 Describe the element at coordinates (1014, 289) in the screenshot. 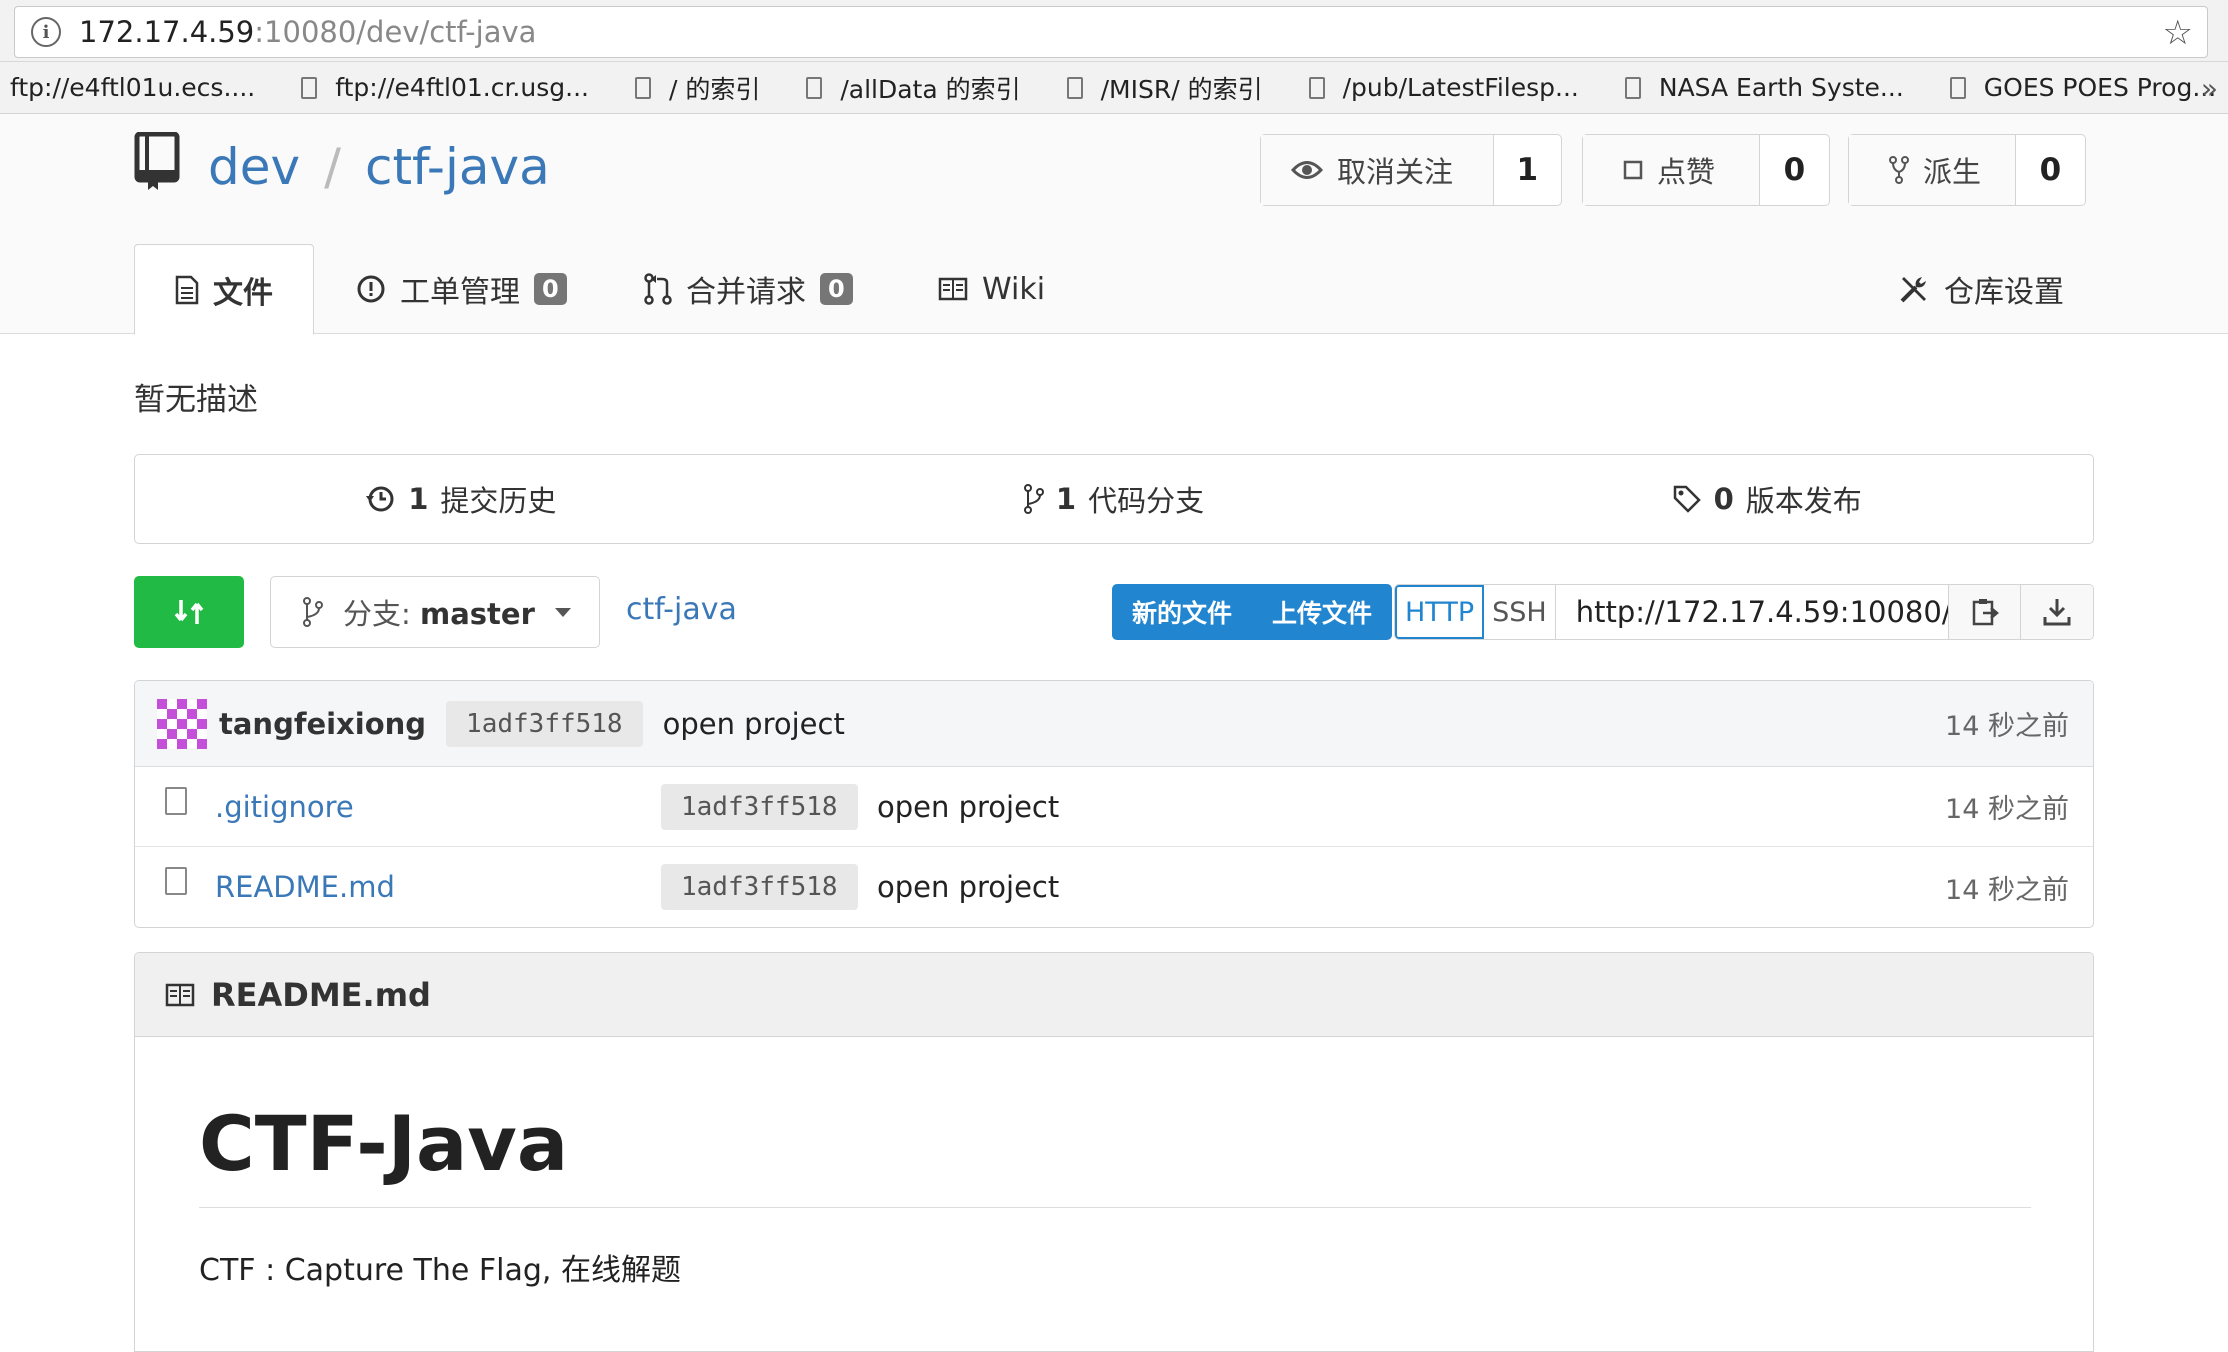

I see `tab-wiki-label: Wiki` at that location.